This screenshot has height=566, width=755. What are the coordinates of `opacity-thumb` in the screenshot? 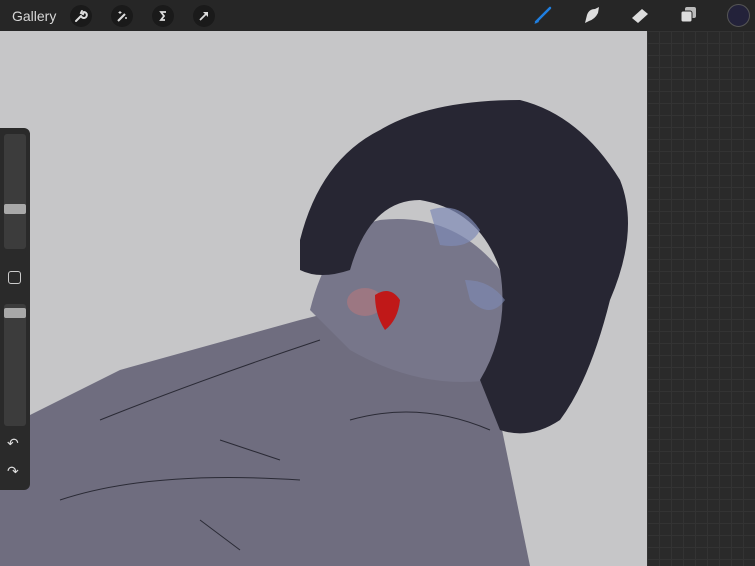 It's located at (15, 313).